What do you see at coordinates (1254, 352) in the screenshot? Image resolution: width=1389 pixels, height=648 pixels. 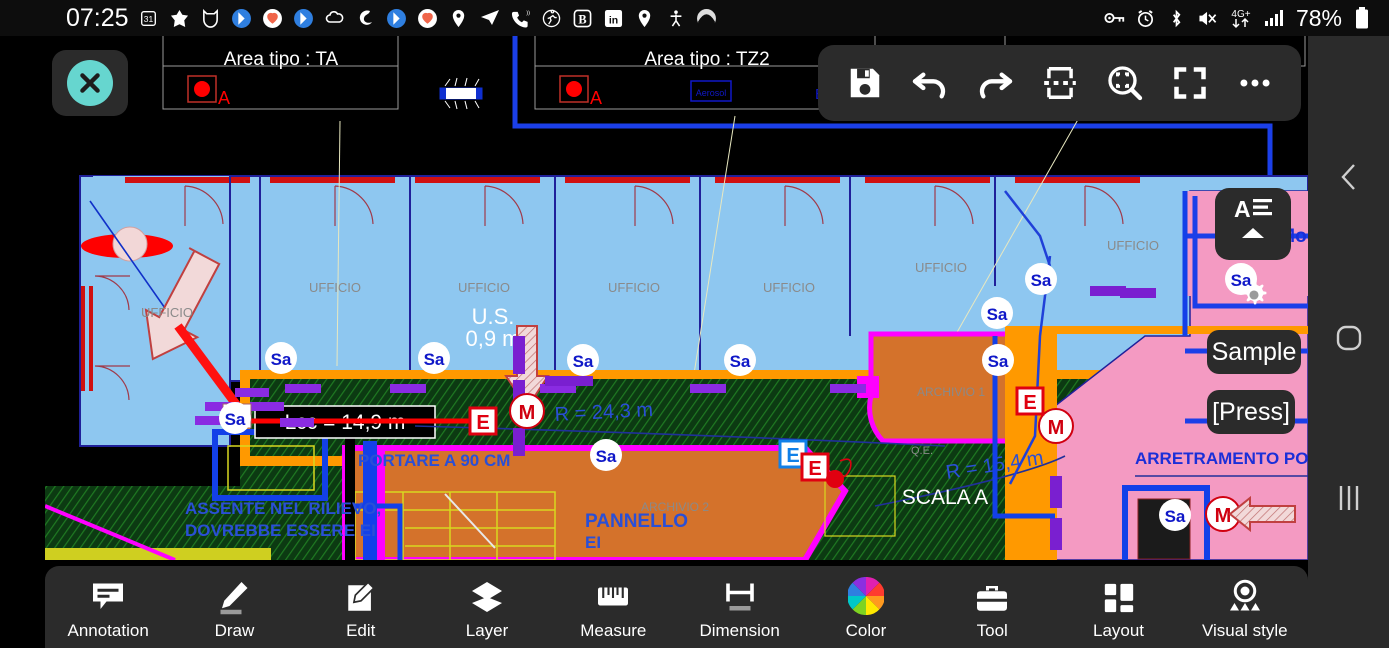 I see `sample-label-chip: Sample` at bounding box center [1254, 352].